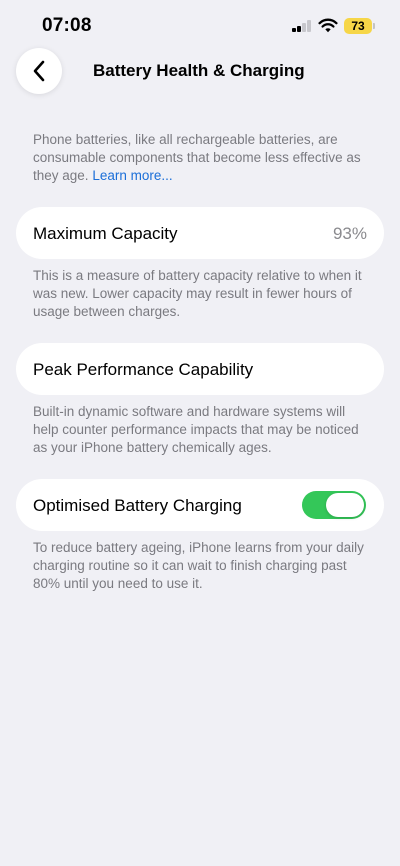  I want to click on back-button, so click(39, 71).